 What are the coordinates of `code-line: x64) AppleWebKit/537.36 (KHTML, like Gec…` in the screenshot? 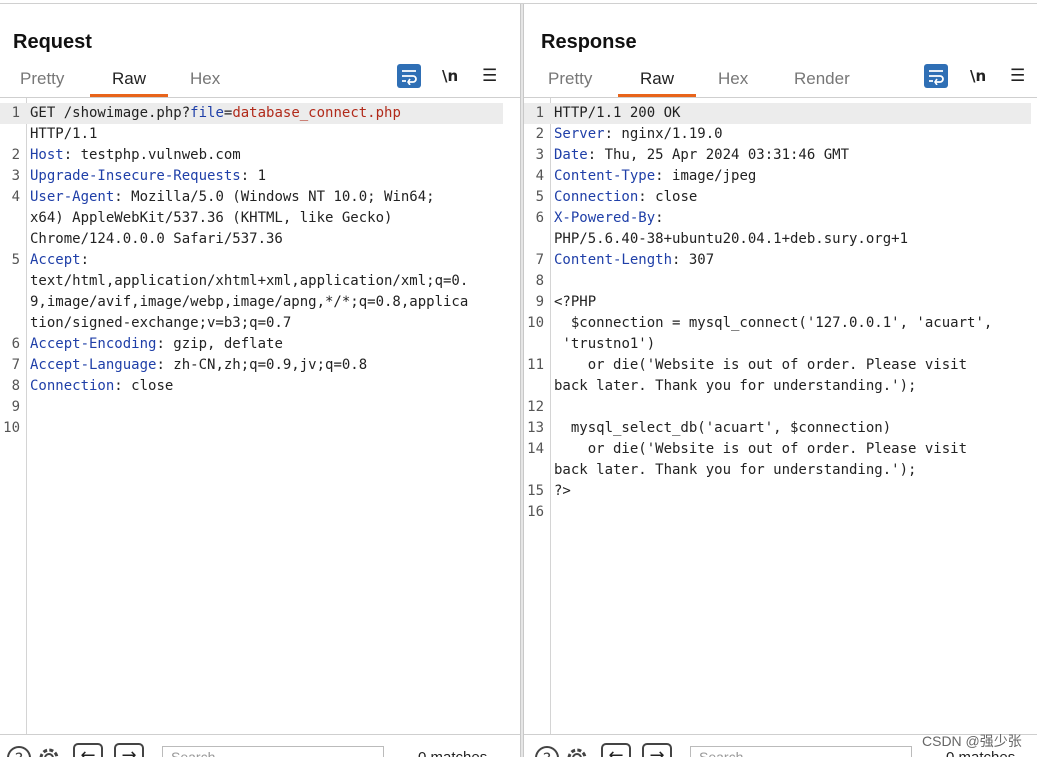 It's located at (251, 218).